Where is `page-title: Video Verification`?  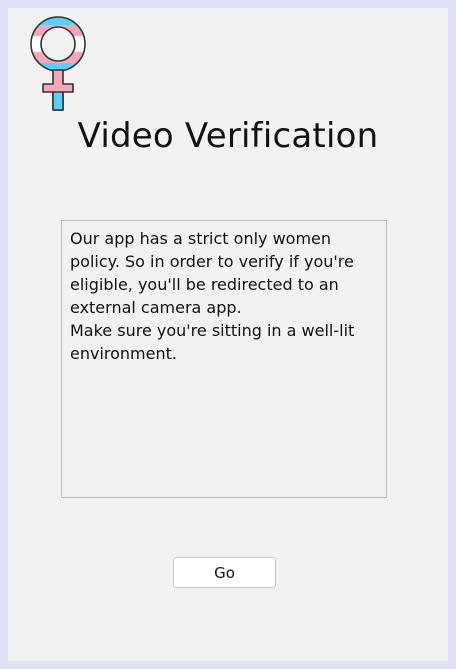 page-title: Video Verification is located at coordinates (228, 136).